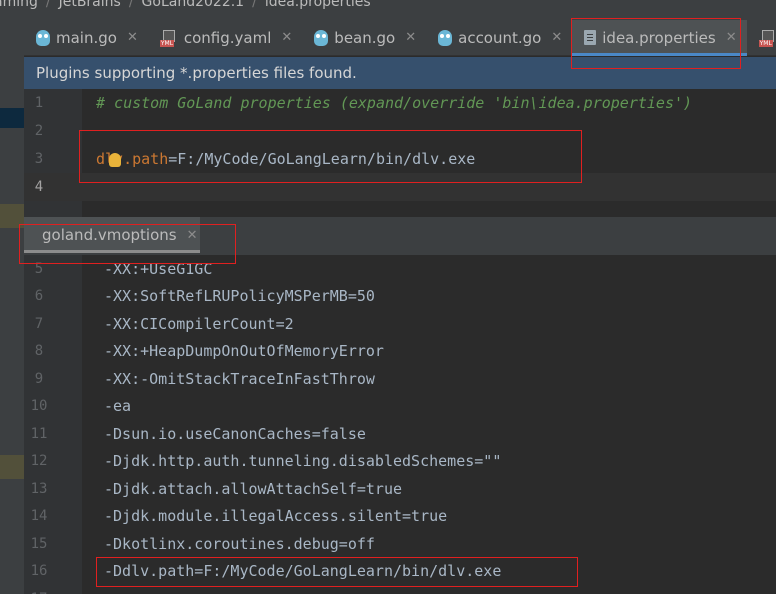 Image resolution: width=776 pixels, height=594 pixels. I want to click on tab-goland-vmoptions: goland.vmoptions ✕, so click(112, 235).